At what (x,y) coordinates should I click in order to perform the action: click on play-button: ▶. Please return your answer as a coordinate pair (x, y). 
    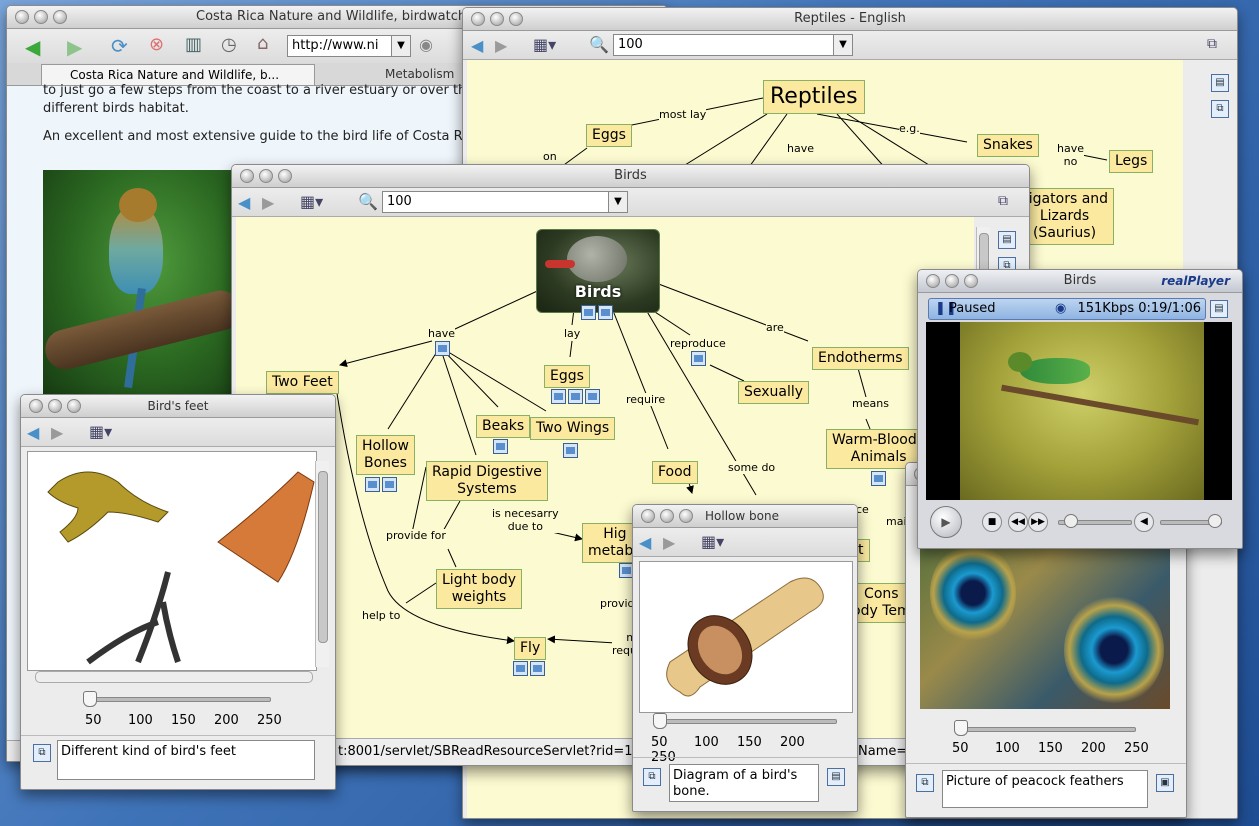
    Looking at the image, I should click on (946, 522).